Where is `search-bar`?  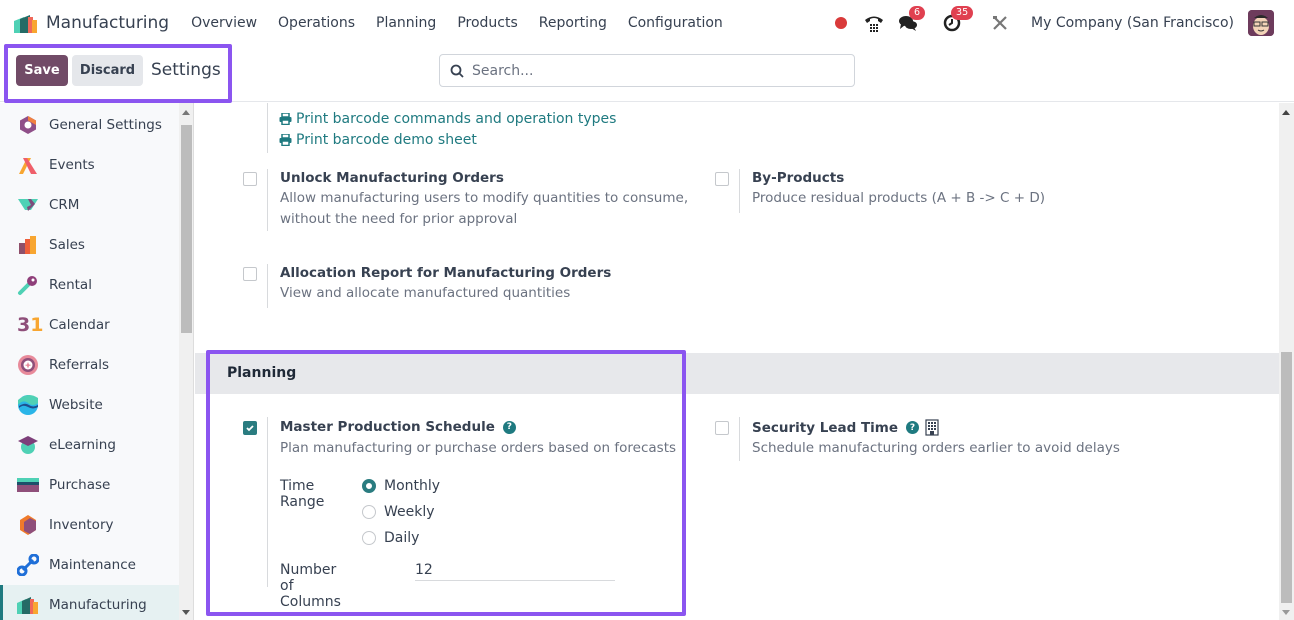 search-bar is located at coordinates (647, 70).